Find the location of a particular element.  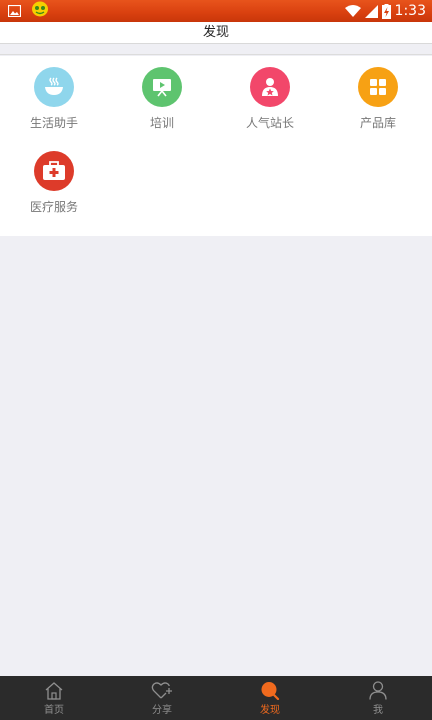

status-indicators: 1:33 is located at coordinates (385, 11).